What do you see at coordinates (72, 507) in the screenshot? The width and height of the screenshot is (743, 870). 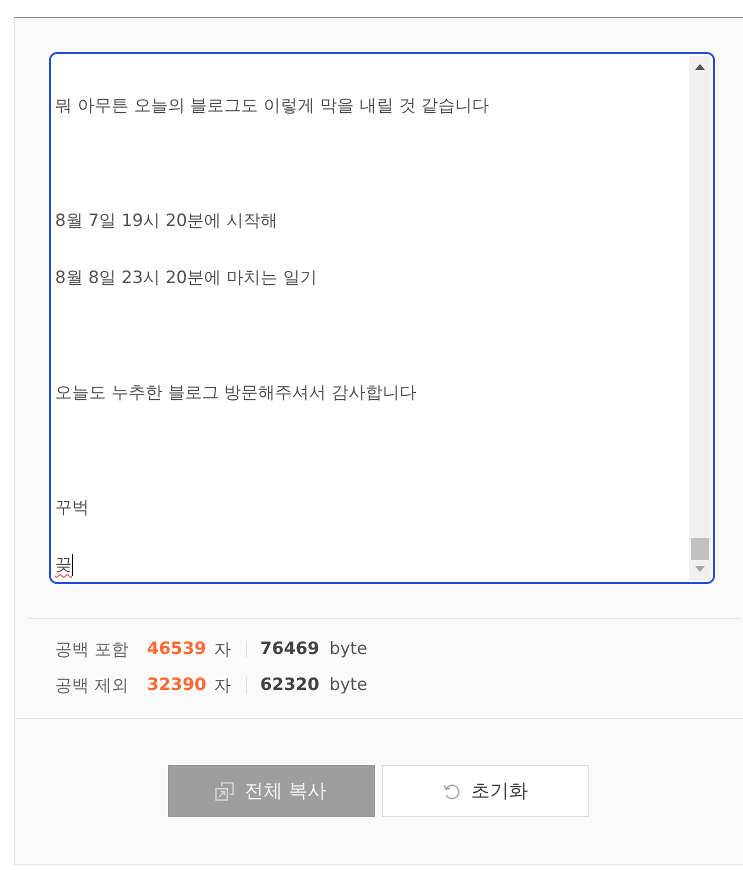 I see `text-line: 꾸벅` at bounding box center [72, 507].